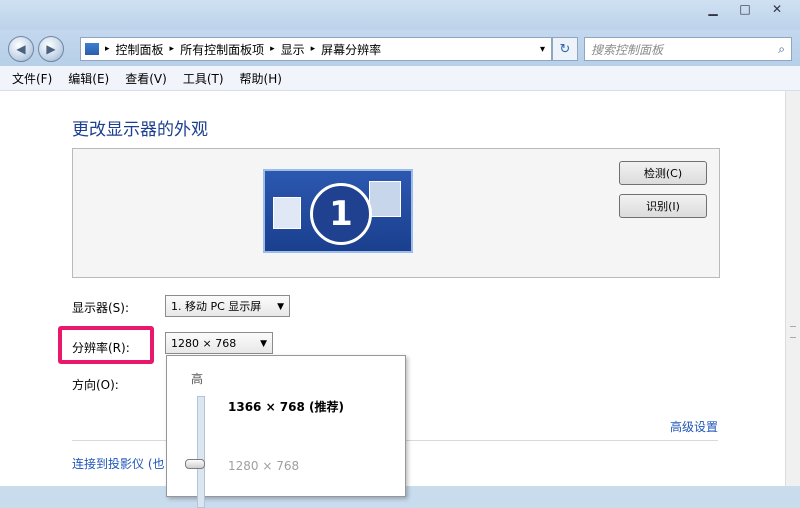 The height and width of the screenshot is (508, 800). What do you see at coordinates (197, 379) in the screenshot?
I see `slider-high-label: 高` at bounding box center [197, 379].